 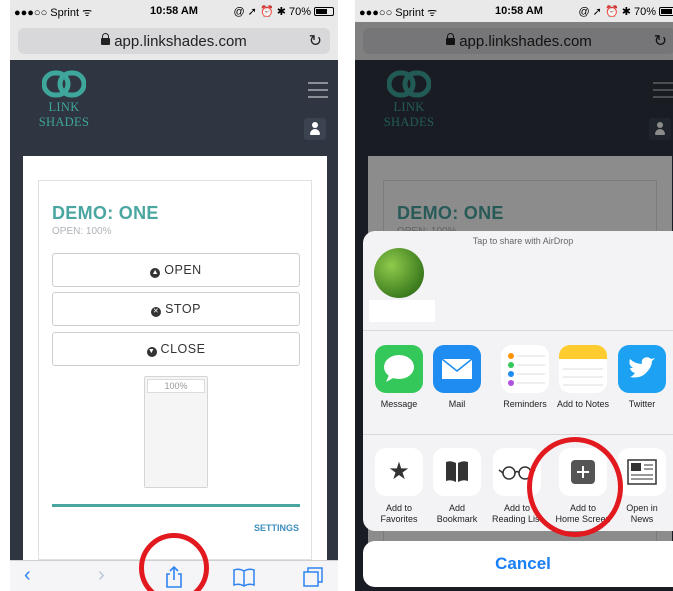 I want to click on indicator-icons-2: @ ➚ ⏰ ✱ 70%, so click(x=617, y=12).